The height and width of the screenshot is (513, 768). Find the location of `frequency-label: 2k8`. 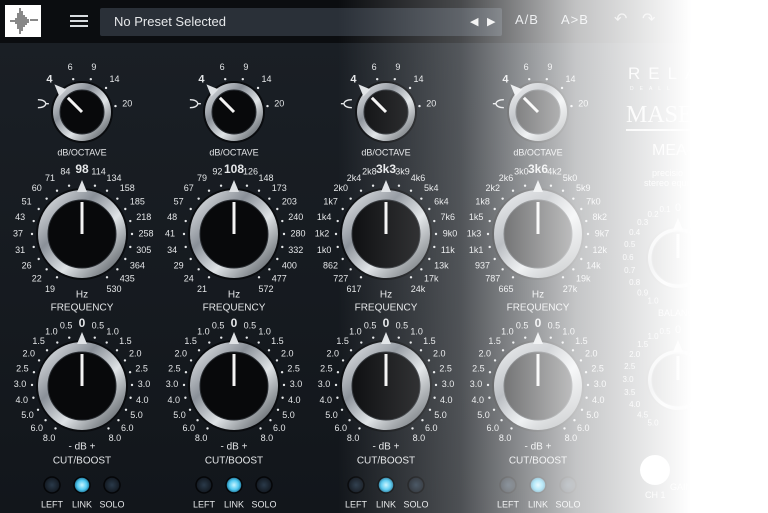

frequency-label: 2k8 is located at coordinates (369, 172).